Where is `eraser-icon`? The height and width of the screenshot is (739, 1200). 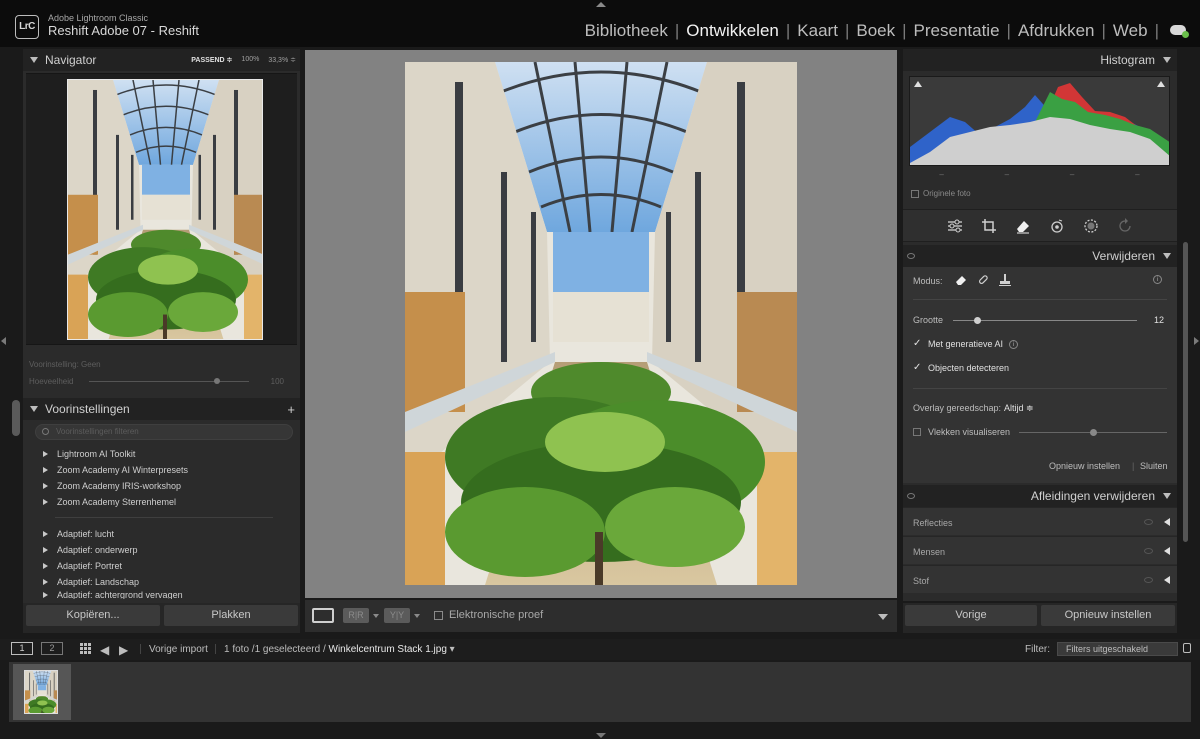
eraser-icon is located at coordinates (1023, 226).